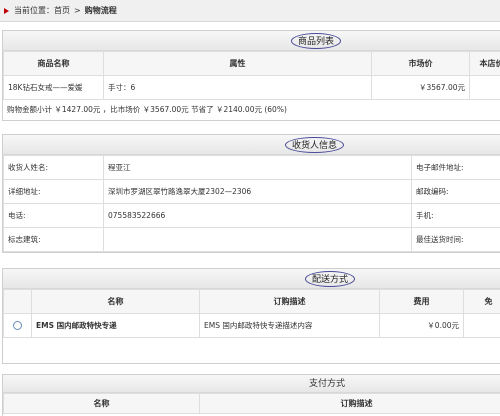 The image size is (500, 416). What do you see at coordinates (6, 10) in the screenshot?
I see `breadcrumb-arrow-icon` at bounding box center [6, 10].